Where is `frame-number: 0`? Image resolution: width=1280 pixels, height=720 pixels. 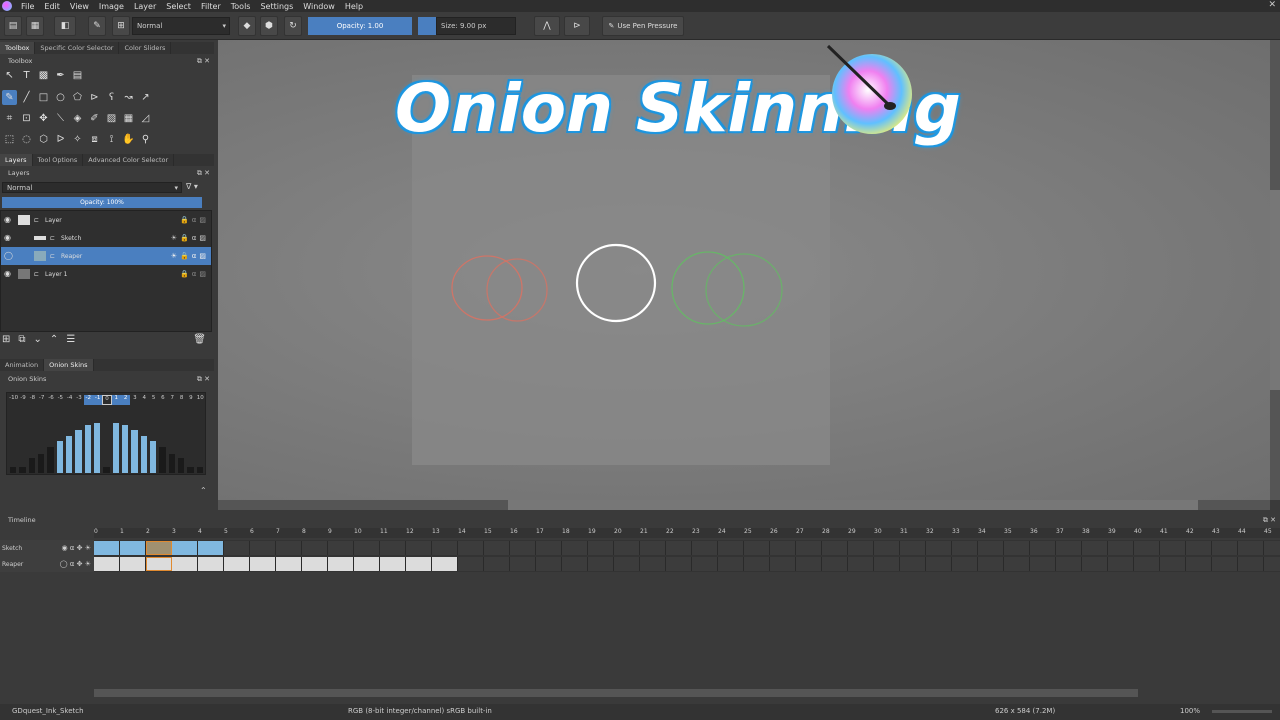
frame-number: 0 is located at coordinates (96, 531).